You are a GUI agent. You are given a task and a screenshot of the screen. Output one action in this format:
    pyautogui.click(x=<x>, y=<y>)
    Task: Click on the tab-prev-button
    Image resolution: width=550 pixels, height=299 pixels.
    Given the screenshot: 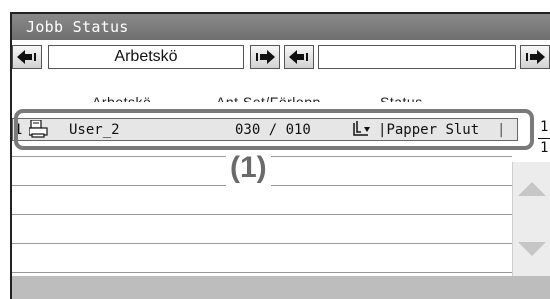 What is the action you would take?
    pyautogui.click(x=27, y=57)
    